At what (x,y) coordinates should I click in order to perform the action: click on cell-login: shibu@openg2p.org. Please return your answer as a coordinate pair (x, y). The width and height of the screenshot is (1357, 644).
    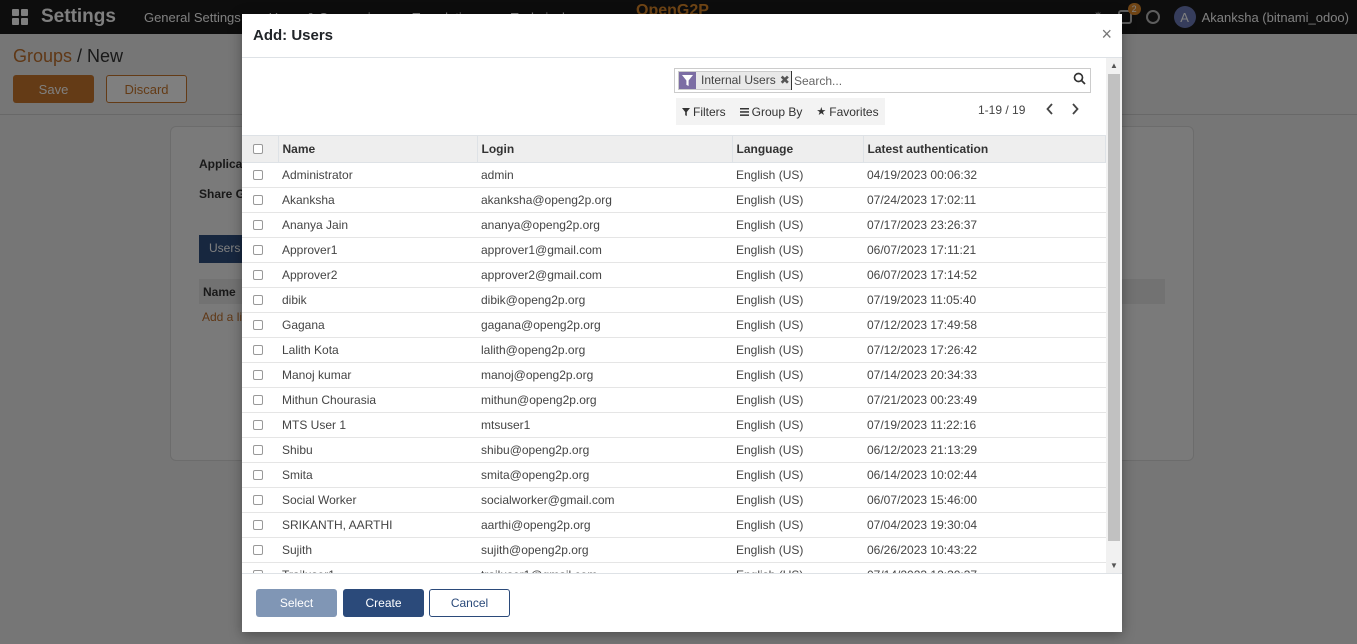
    Looking at the image, I should click on (535, 450).